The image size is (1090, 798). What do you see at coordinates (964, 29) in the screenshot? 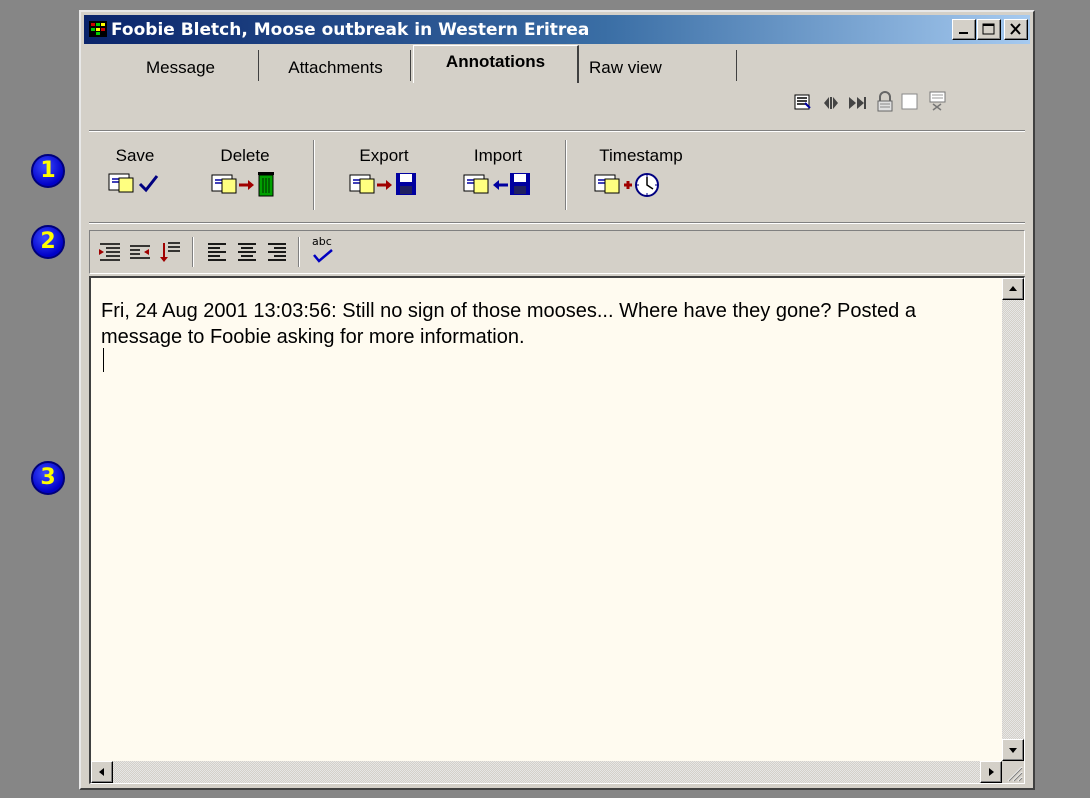
I see `minimize-button` at bounding box center [964, 29].